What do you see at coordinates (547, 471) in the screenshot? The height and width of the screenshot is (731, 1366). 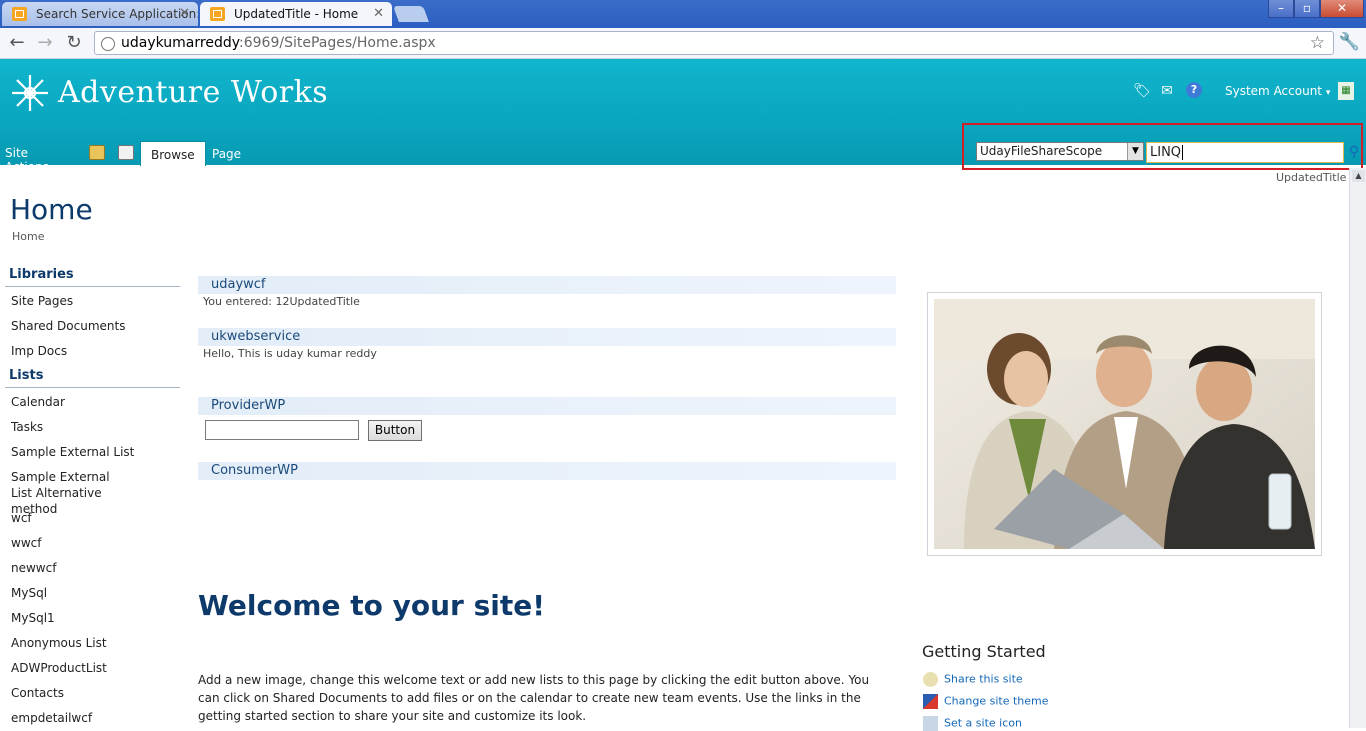 I see `webpart-title-consumerwp: ConsumerWP` at bounding box center [547, 471].